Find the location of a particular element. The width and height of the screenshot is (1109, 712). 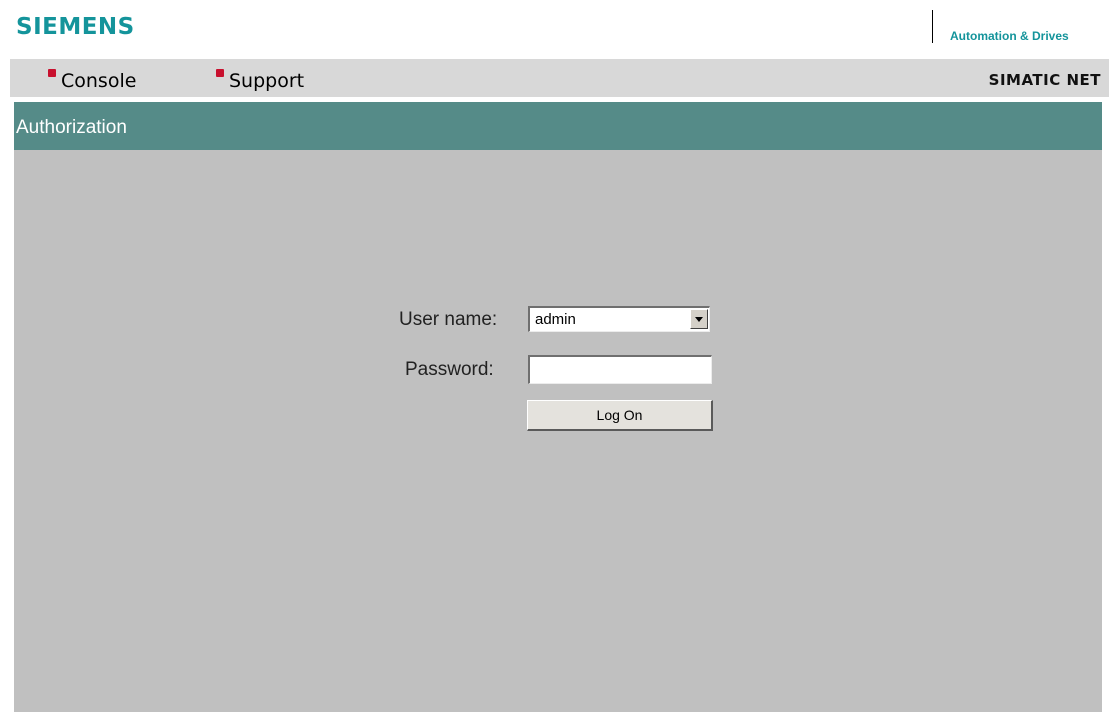

nav-item-label: Support is located at coordinates (266, 81).